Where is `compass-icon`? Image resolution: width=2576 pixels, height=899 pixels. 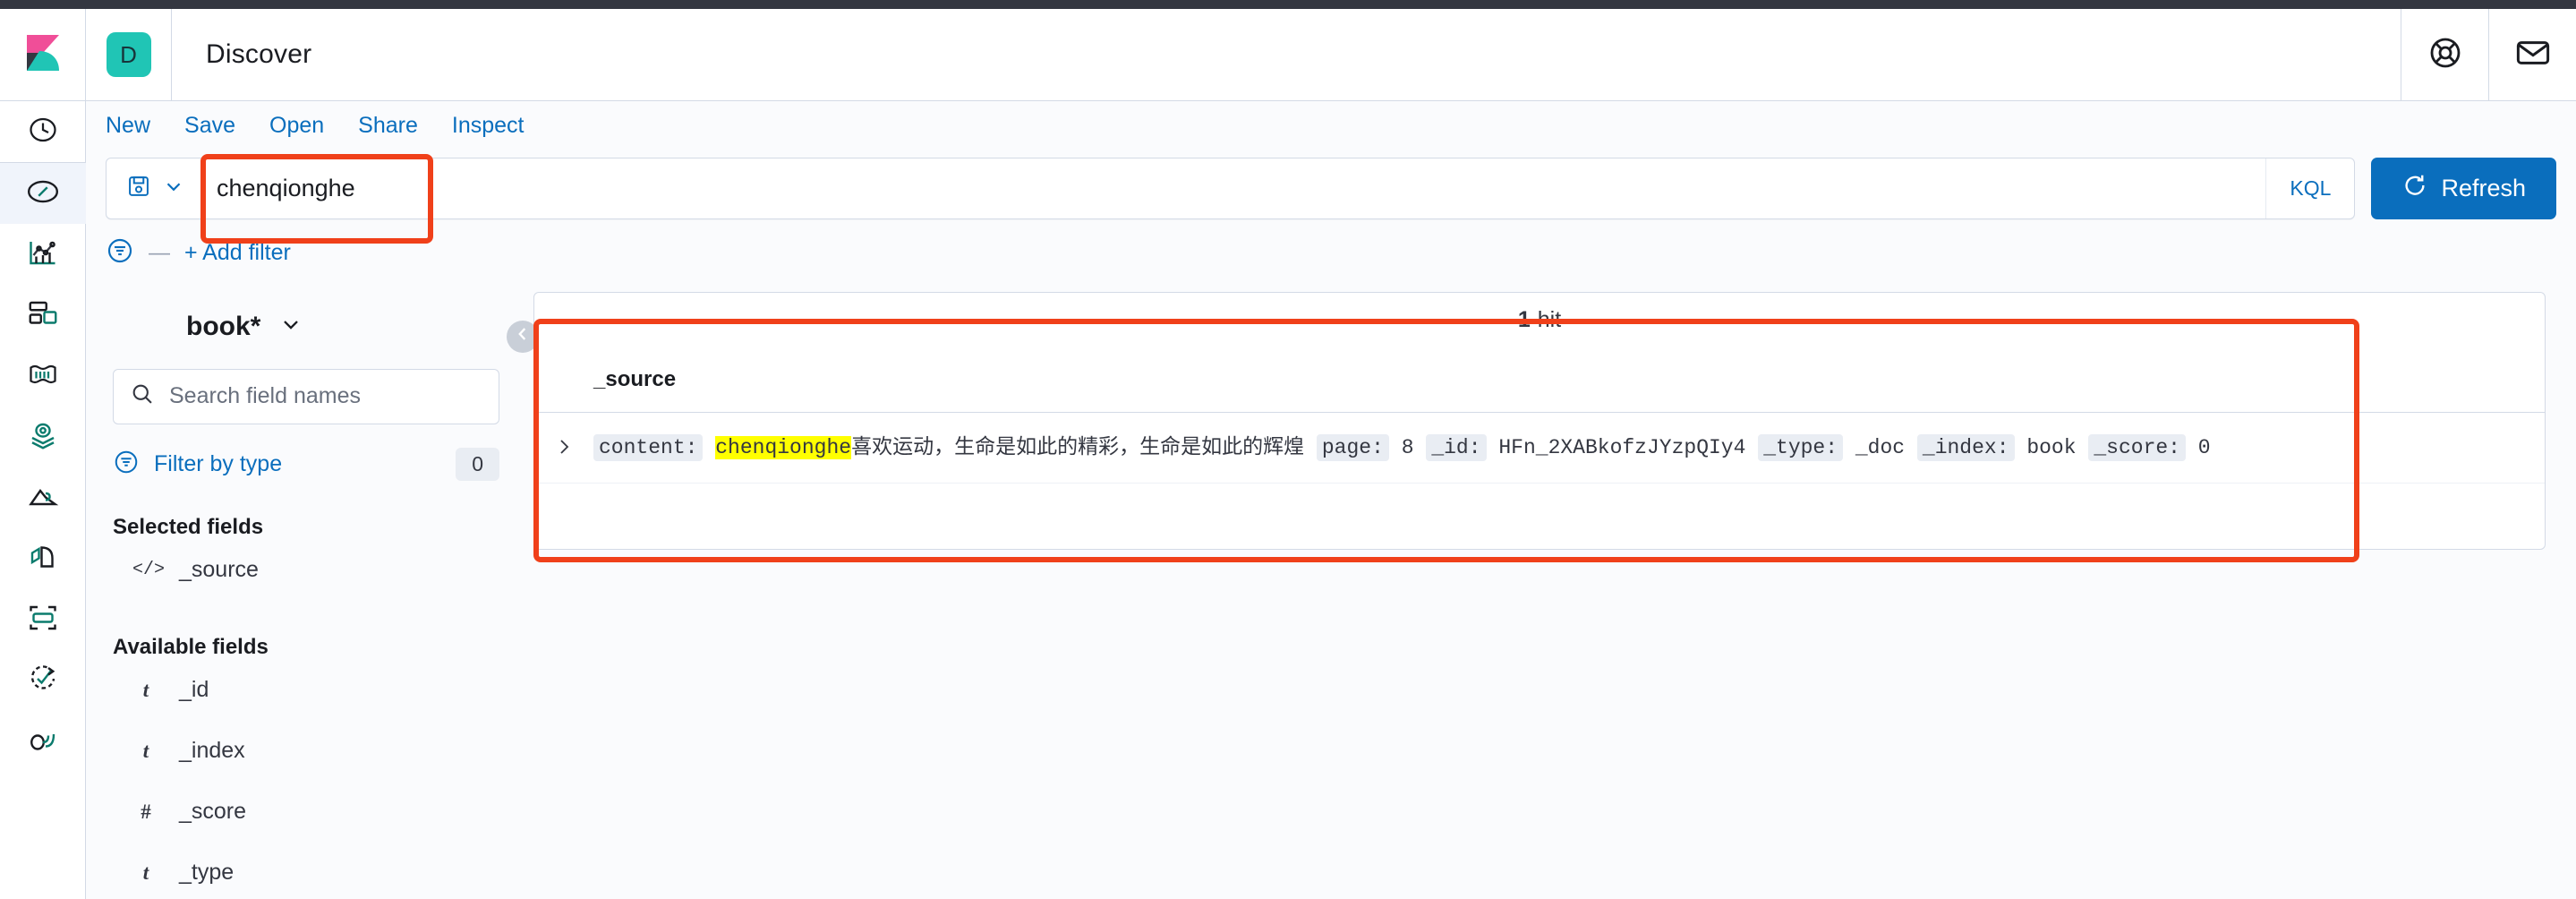 compass-icon is located at coordinates (43, 194).